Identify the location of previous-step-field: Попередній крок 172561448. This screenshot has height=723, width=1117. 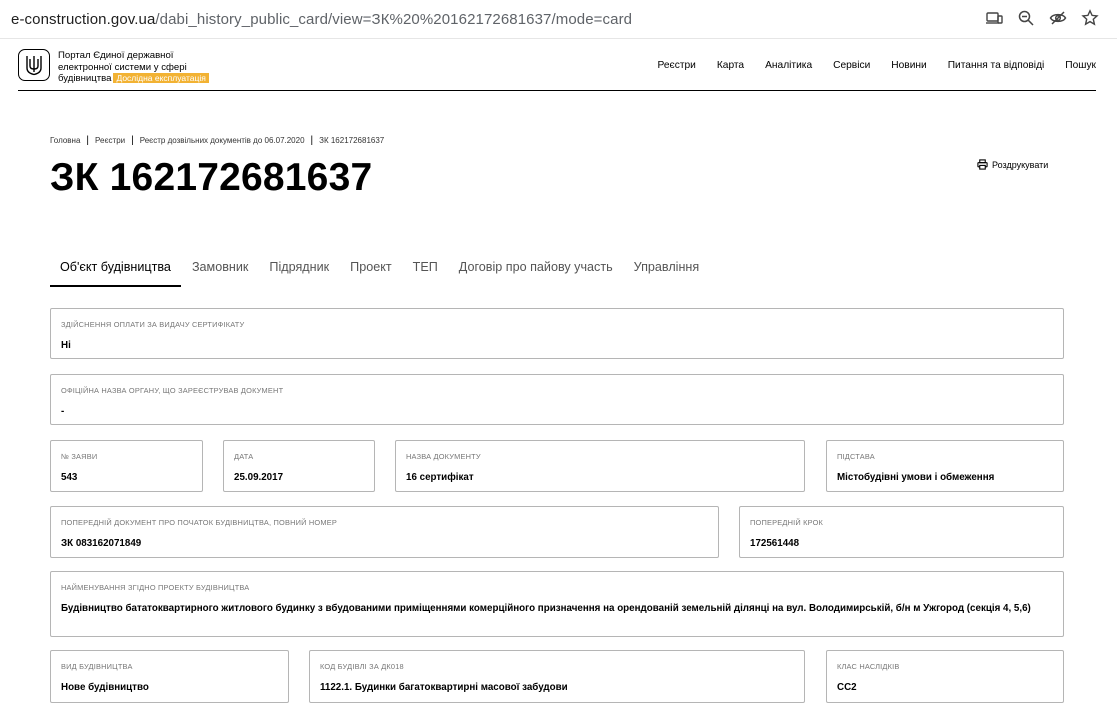
(901, 532).